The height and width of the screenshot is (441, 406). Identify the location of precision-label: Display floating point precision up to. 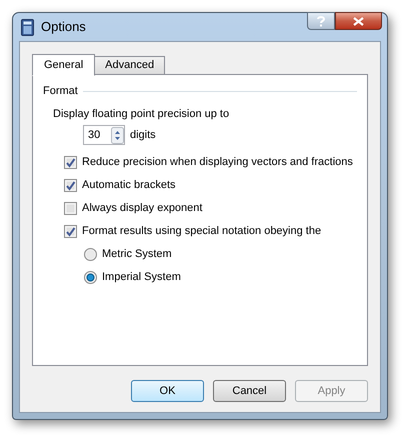
(141, 114).